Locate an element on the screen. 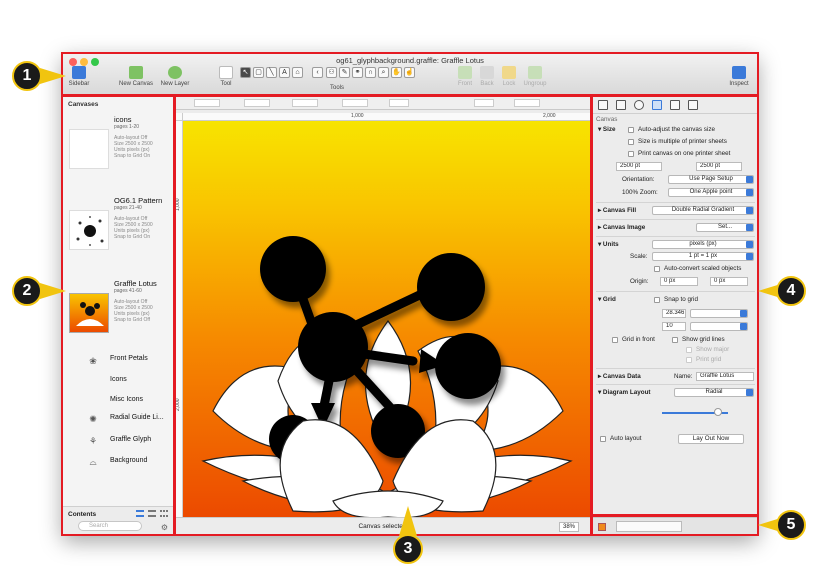 Image resolution: width=820 pixels, height=588 pixels. minor-grid-line-style is located at coordinates (719, 326).